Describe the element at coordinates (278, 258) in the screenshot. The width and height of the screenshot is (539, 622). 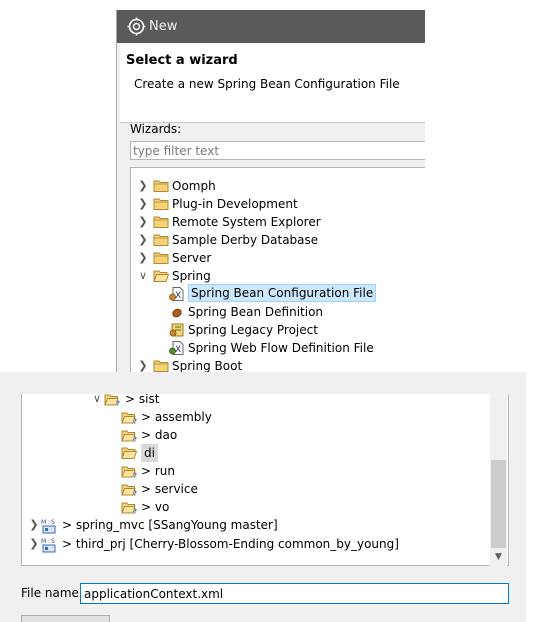
I see `wizard-tree-item: ❯ Server` at that location.